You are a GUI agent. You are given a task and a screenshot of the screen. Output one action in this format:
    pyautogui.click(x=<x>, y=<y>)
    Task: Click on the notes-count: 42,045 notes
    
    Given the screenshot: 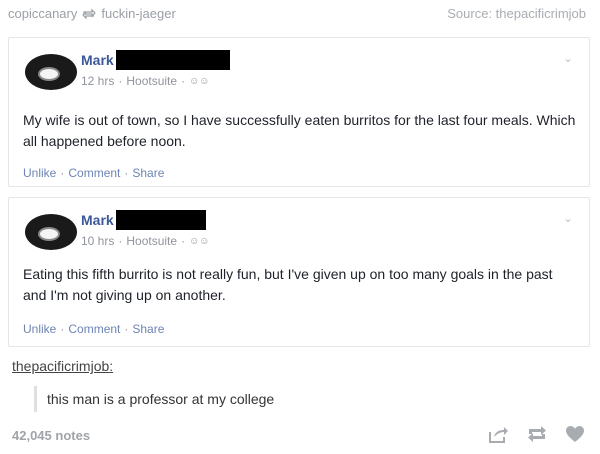 What is the action you would take?
    pyautogui.click(x=51, y=435)
    